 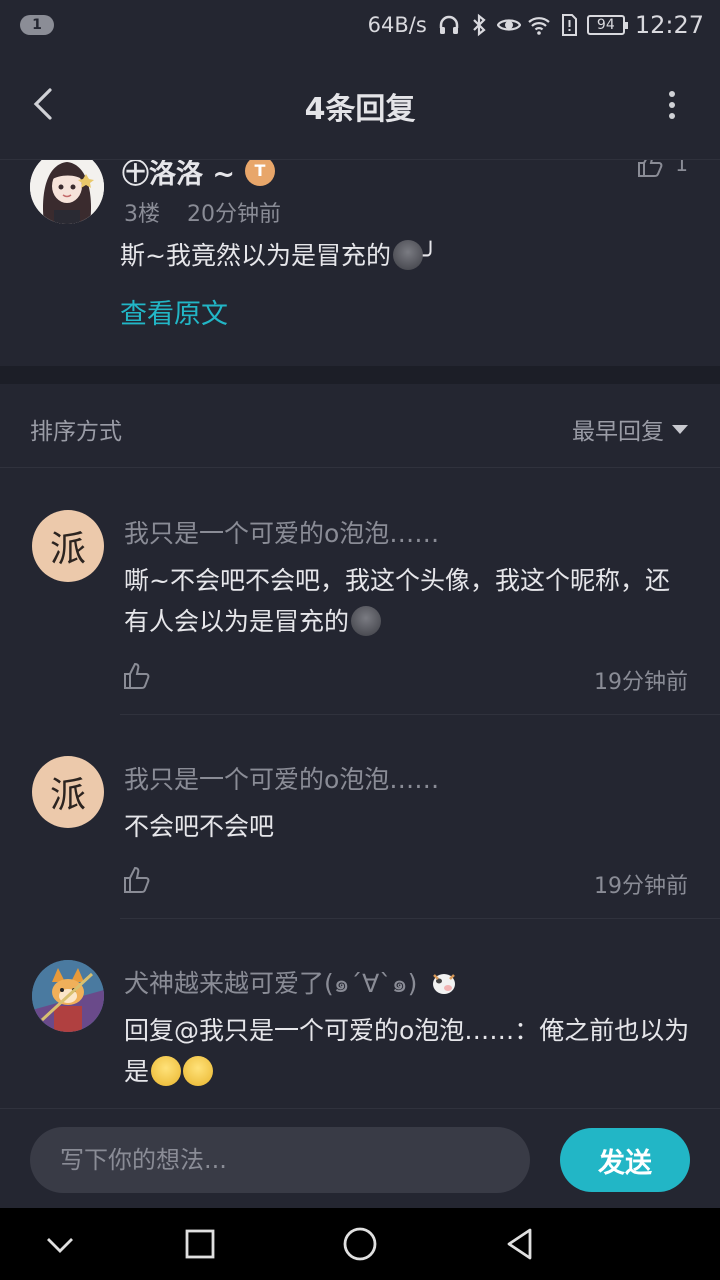 I want to click on anime-girl-avatar-image, so click(x=67, y=192).